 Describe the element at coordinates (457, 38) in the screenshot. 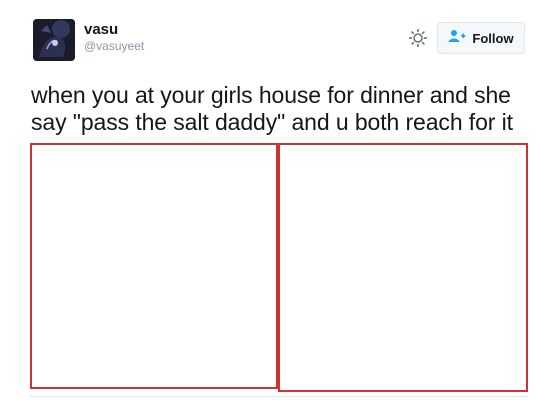

I see `add-user-icon` at that location.